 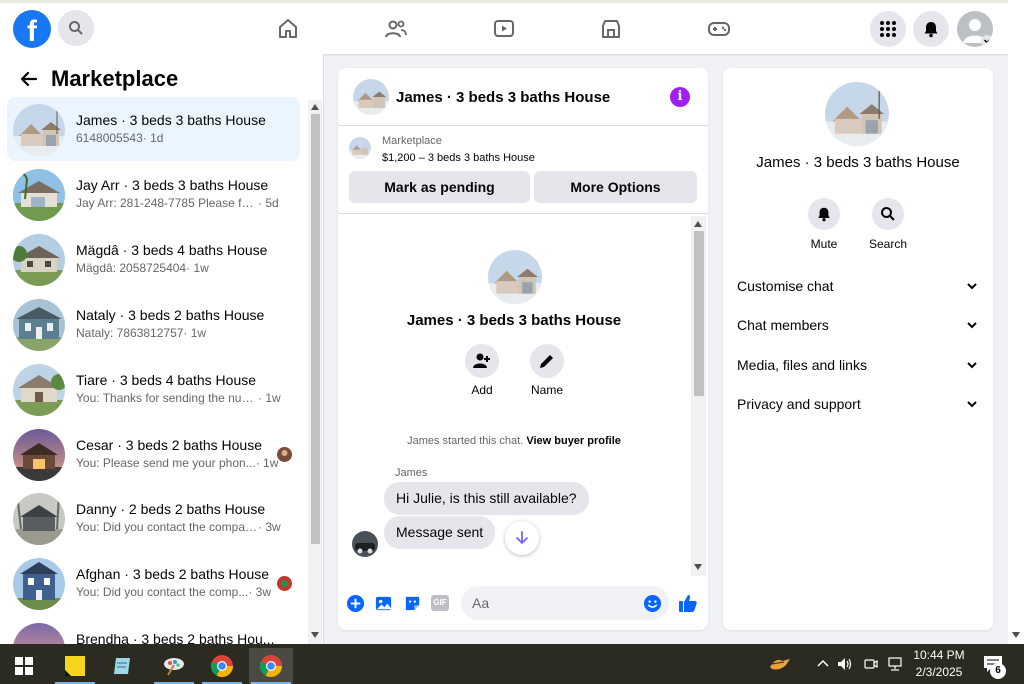 What do you see at coordinates (859, 325) in the screenshot?
I see `chat-members-section: Chat members` at bounding box center [859, 325].